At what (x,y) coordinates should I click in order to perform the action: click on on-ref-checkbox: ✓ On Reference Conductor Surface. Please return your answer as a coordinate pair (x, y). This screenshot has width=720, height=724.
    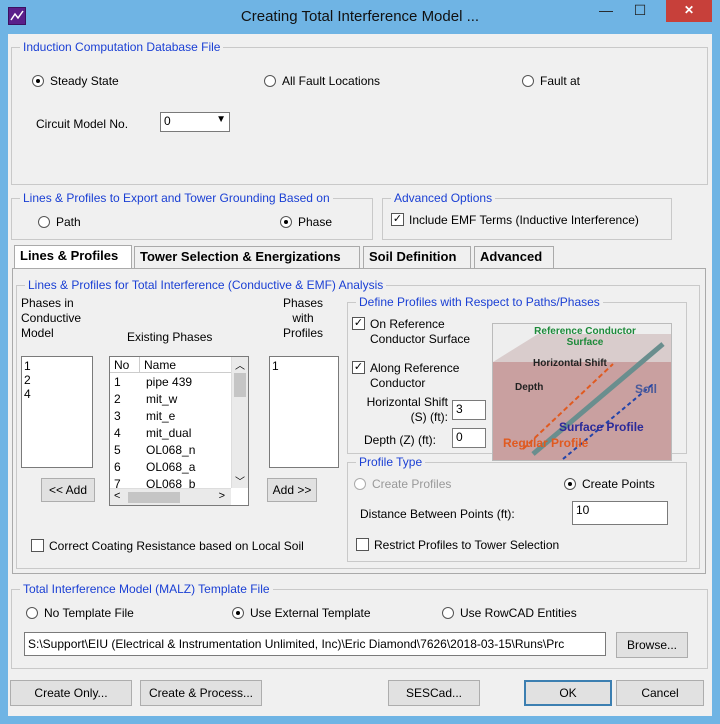
    Looking at the image, I should click on (417, 332).